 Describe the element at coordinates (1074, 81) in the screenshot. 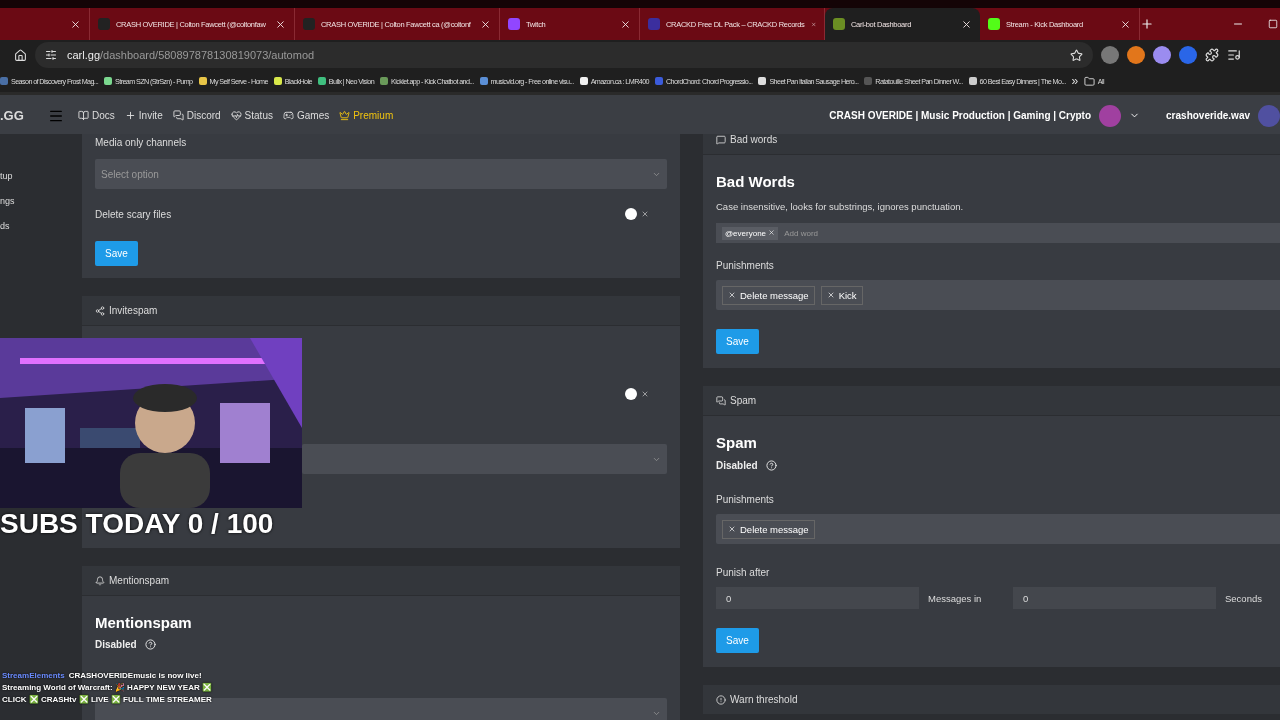

I see `more-bookmarks-button: »` at that location.